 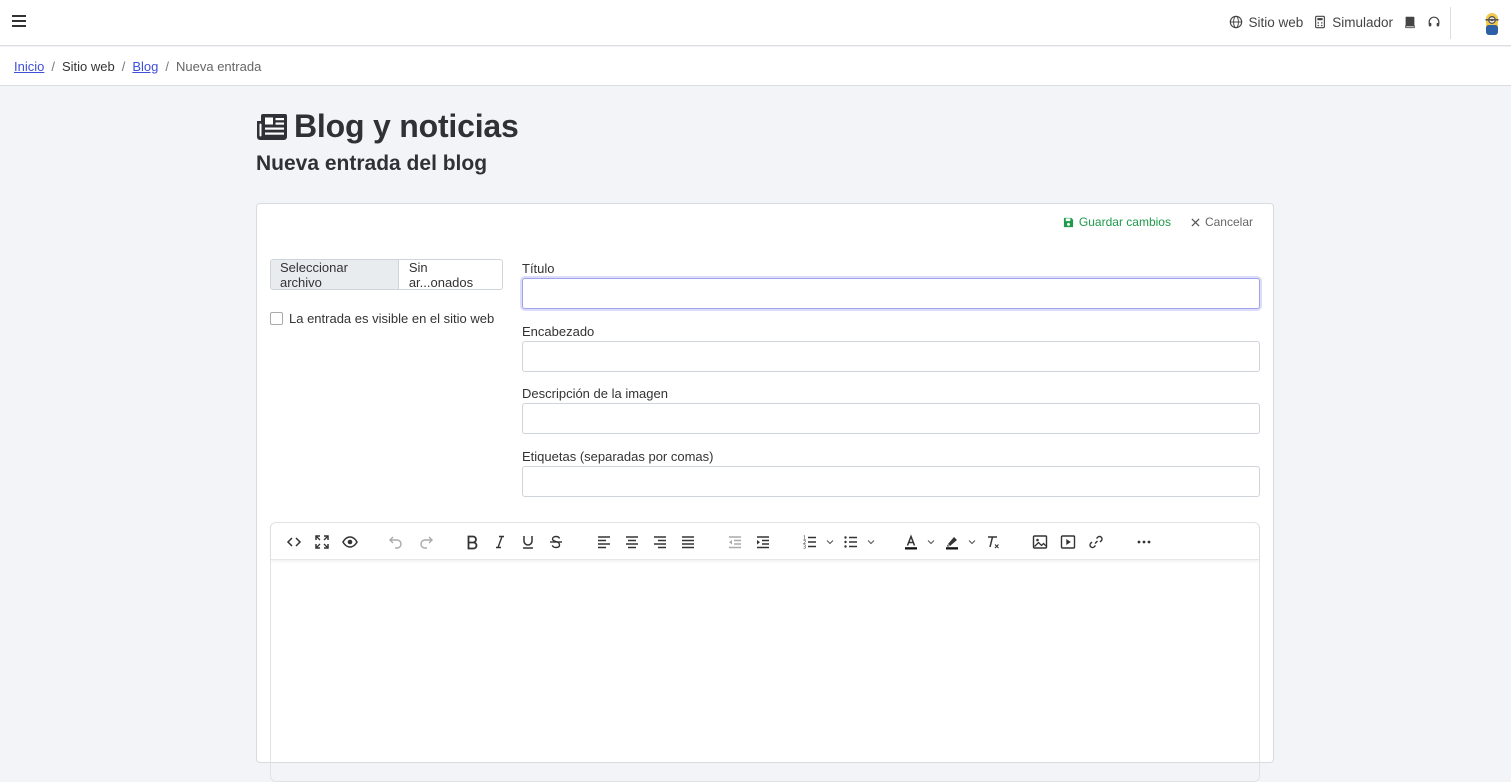 I want to click on headset-icon, so click(x=1434, y=21).